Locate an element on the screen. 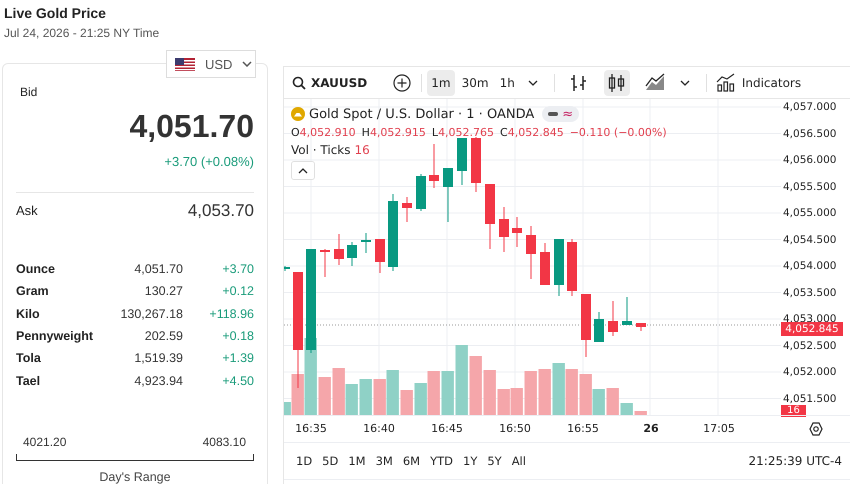 Image resolution: width=850 pixels, height=484 pixels. price-tick: 4,057.000 is located at coordinates (809, 107).